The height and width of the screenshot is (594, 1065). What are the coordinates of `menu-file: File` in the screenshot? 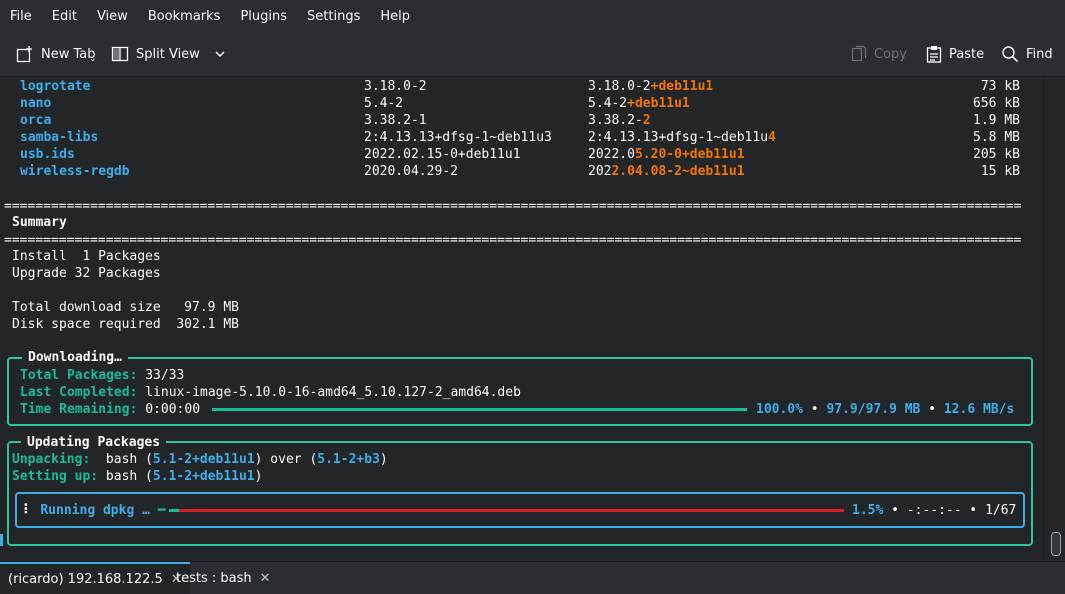 It's located at (21, 16).